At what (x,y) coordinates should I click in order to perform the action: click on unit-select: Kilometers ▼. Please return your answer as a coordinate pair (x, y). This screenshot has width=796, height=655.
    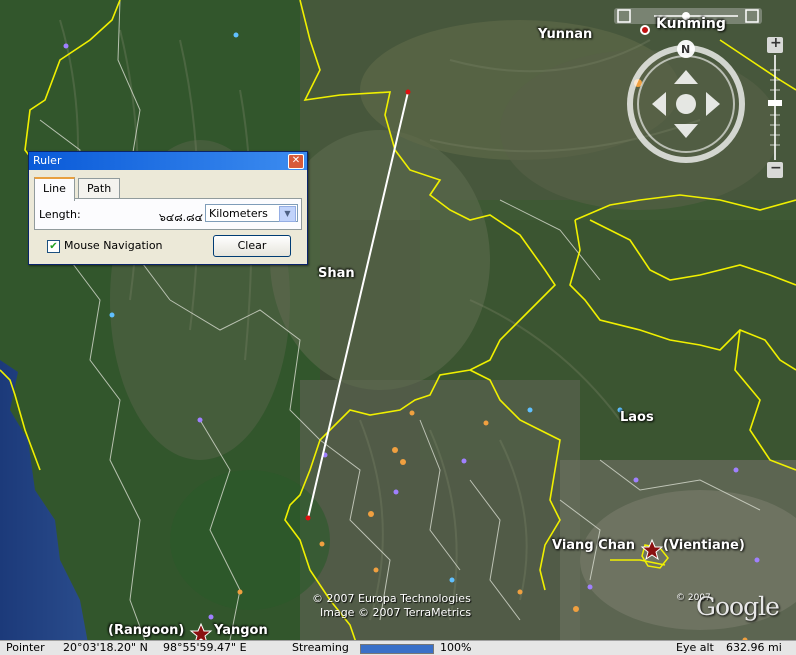
    Looking at the image, I should click on (251, 213).